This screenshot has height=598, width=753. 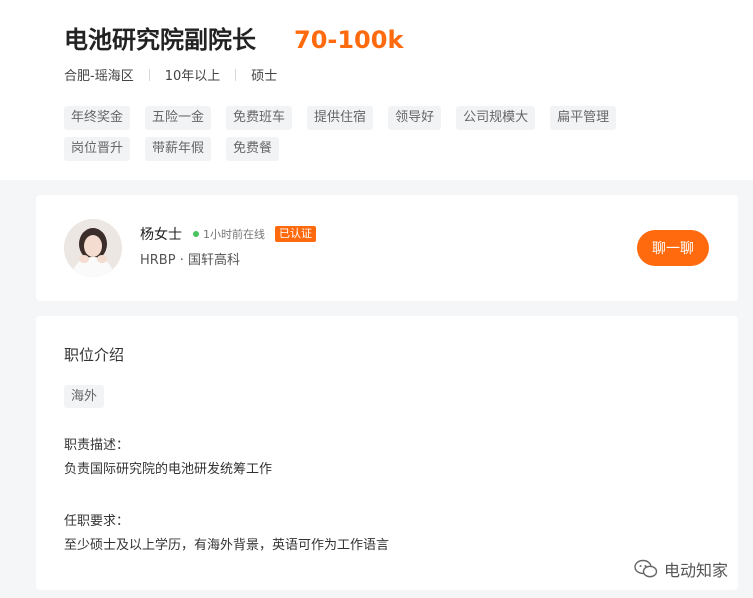 I want to click on benefit-tag: 年终奖金, so click(x=97, y=118).